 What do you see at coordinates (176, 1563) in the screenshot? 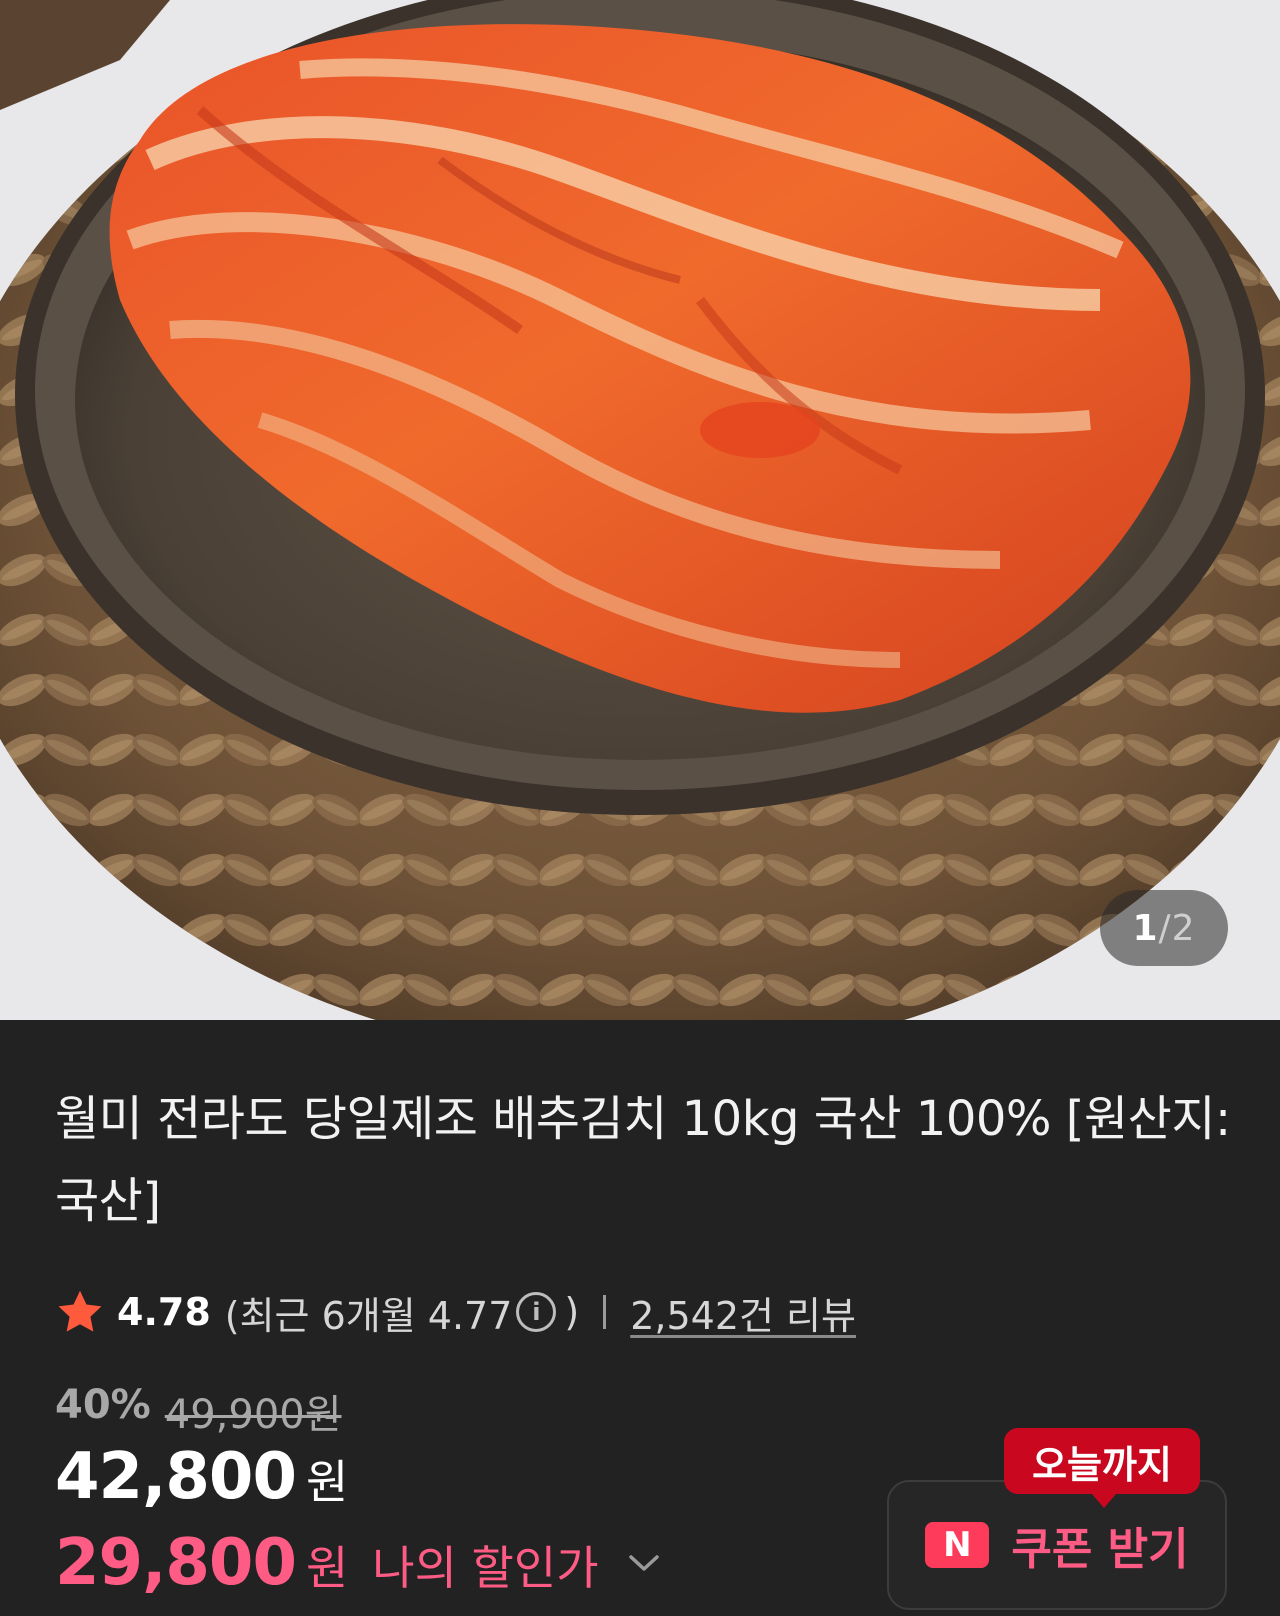
I see `my-discount-price: 29,800` at bounding box center [176, 1563].